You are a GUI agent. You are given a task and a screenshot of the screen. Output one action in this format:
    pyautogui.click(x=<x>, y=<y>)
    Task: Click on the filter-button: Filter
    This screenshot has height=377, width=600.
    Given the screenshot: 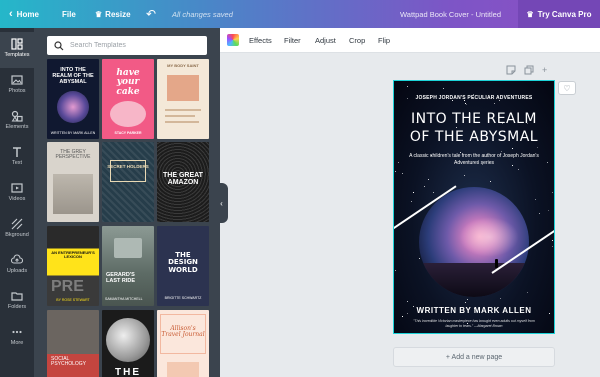 What is the action you would take?
    pyautogui.click(x=292, y=40)
    